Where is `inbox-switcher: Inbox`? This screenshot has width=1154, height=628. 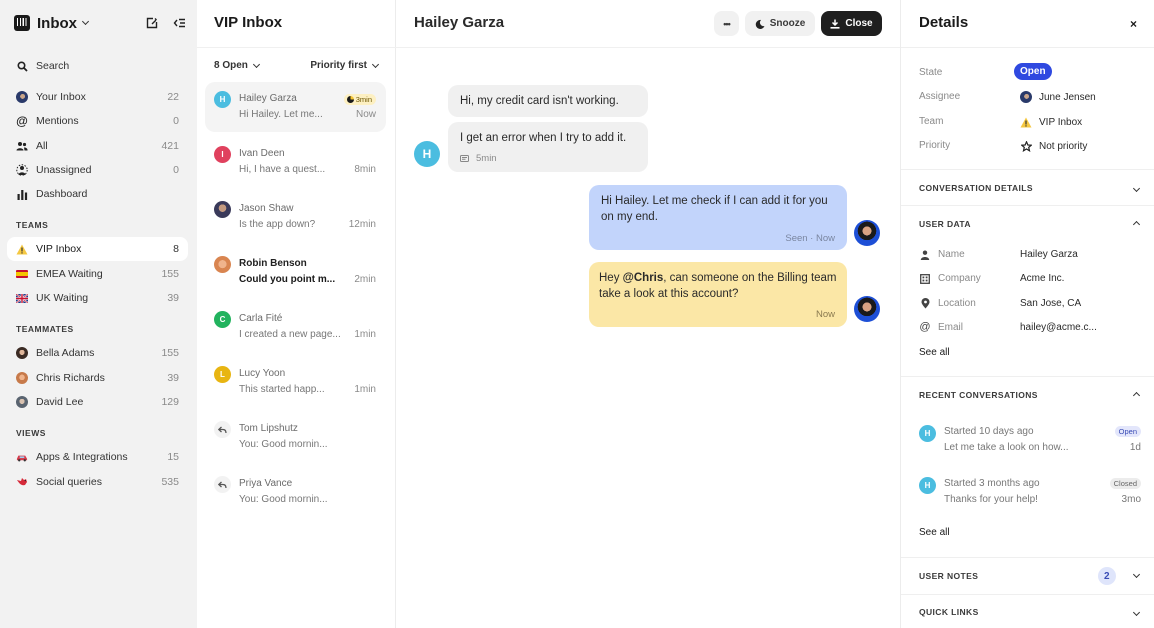
inbox-switcher: Inbox is located at coordinates (57, 23).